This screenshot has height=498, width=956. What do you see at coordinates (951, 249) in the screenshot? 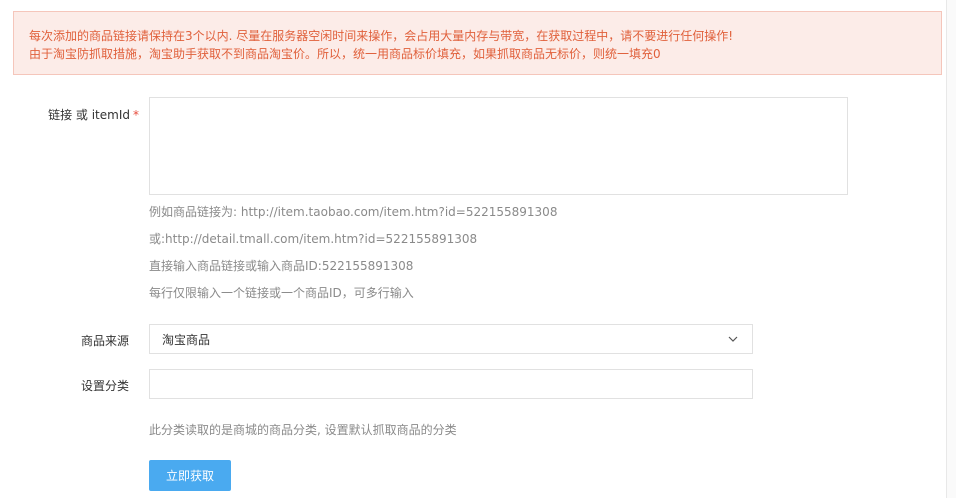
I see `right-side-rail` at bounding box center [951, 249].